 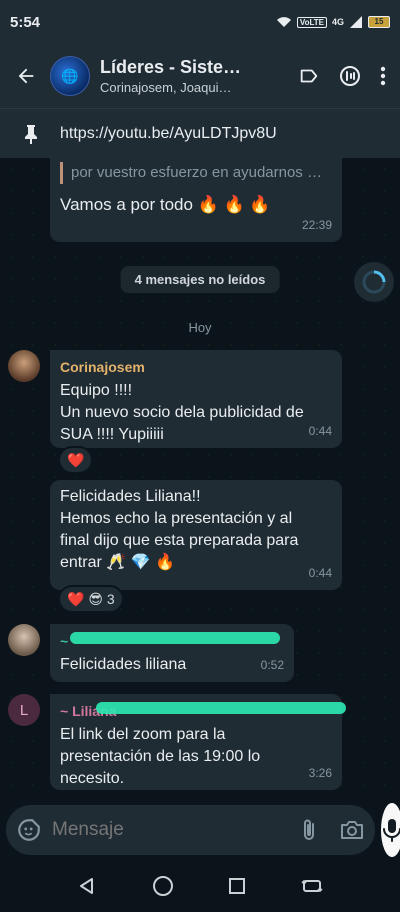 I want to click on message-line: Hemos echo la presentación y al, so click(x=176, y=518).